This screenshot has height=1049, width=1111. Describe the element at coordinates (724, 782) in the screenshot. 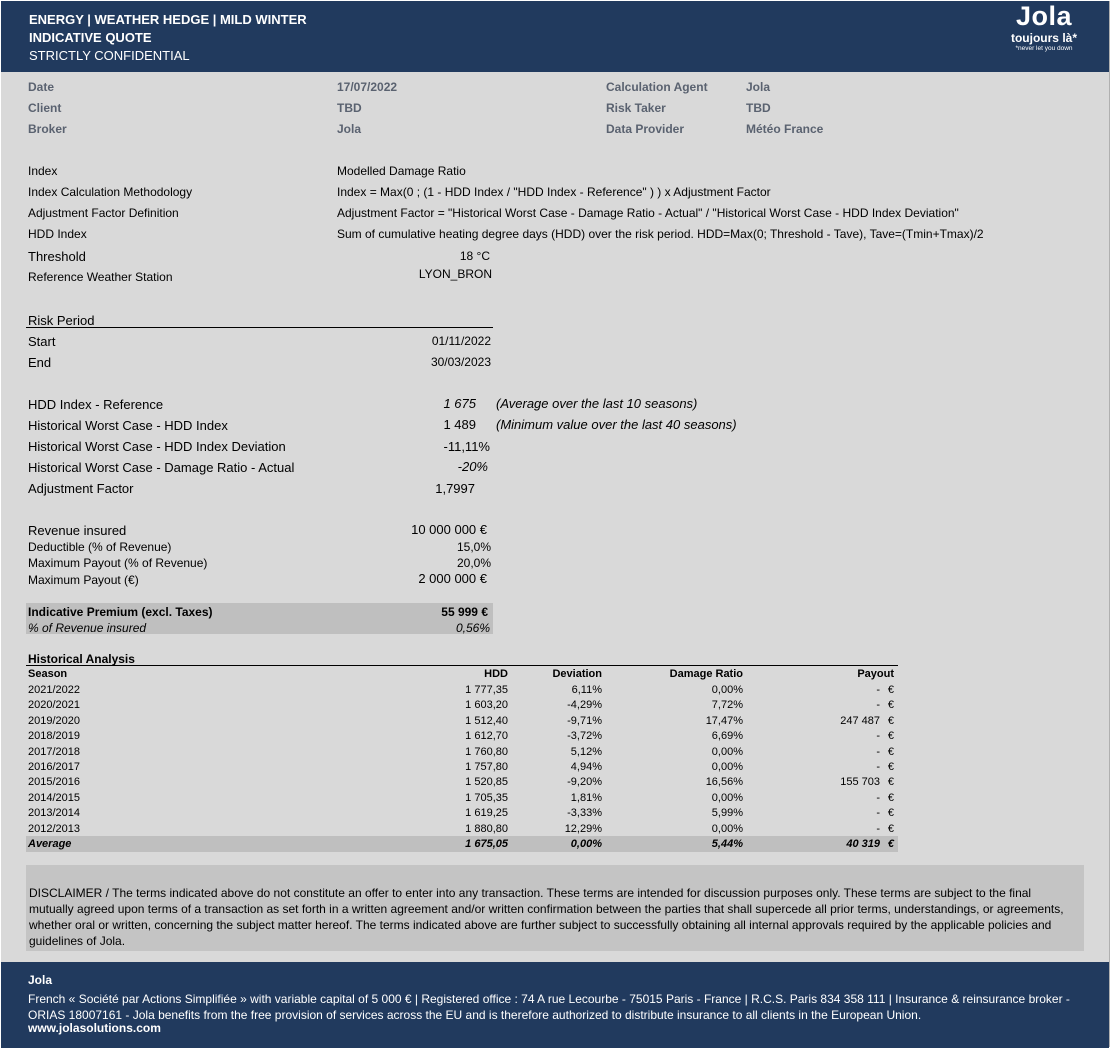

I see `damage-ratio-cell: 16,56%` at that location.